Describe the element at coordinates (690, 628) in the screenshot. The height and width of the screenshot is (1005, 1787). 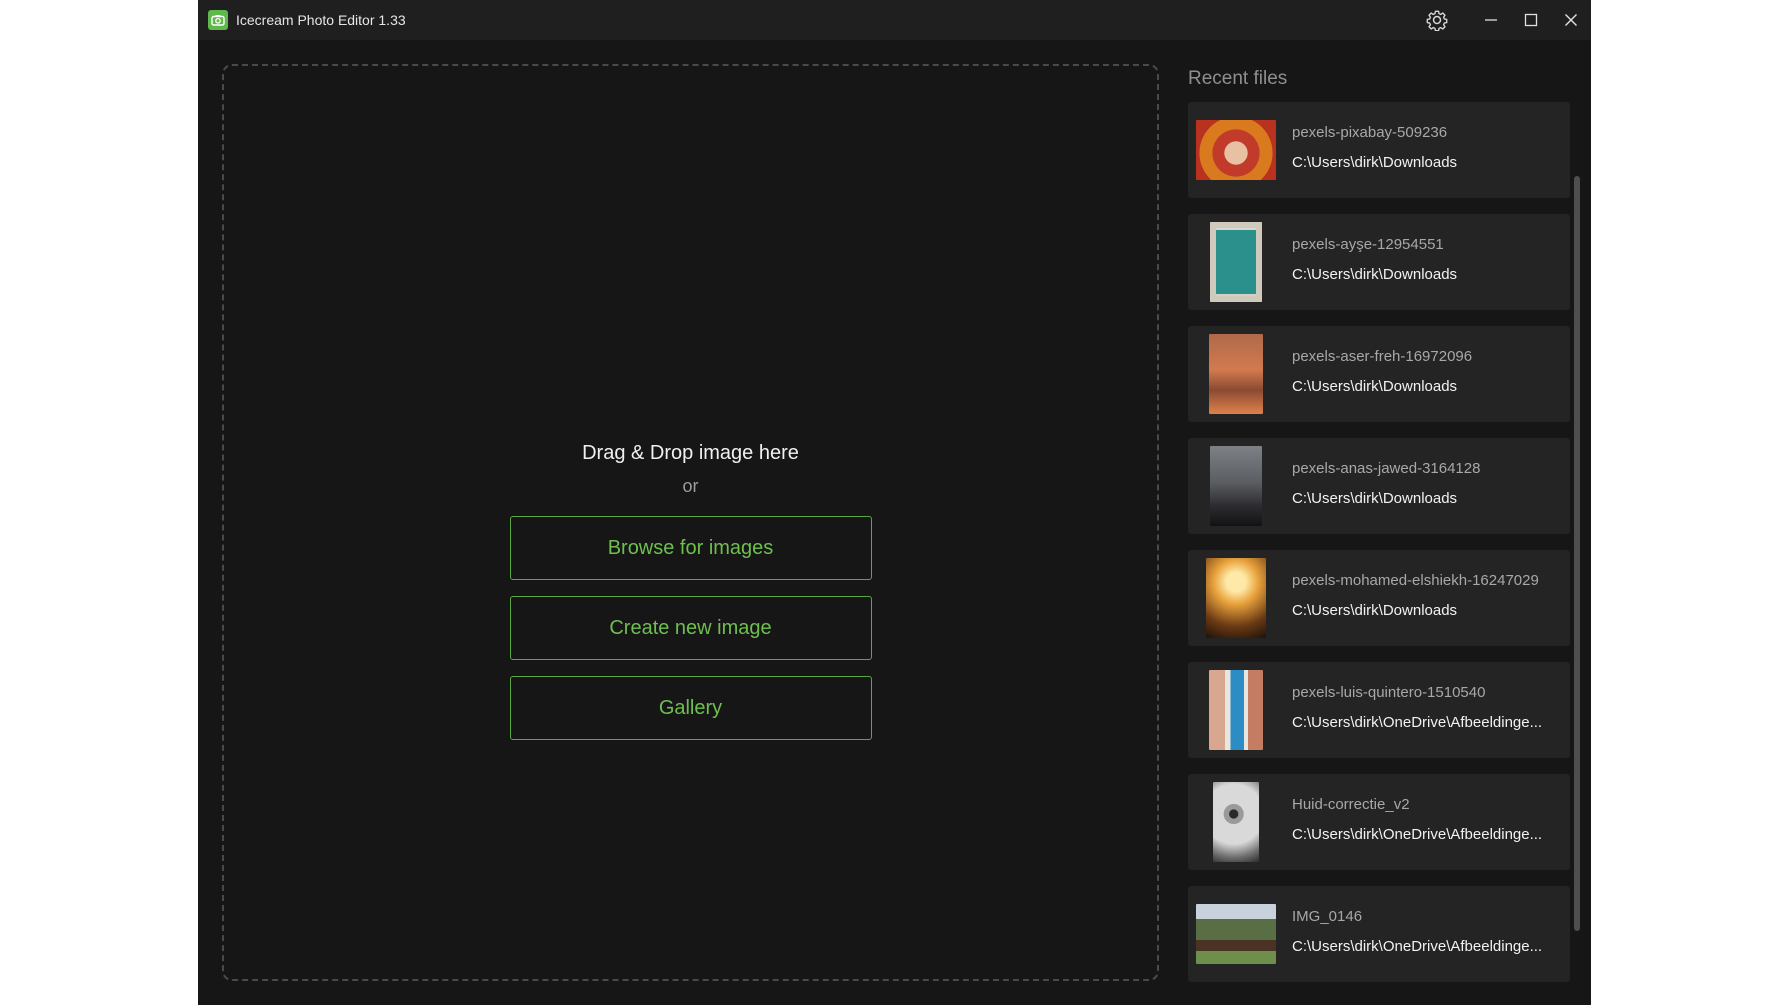
I see `create-new-image-button: Create new image` at that location.